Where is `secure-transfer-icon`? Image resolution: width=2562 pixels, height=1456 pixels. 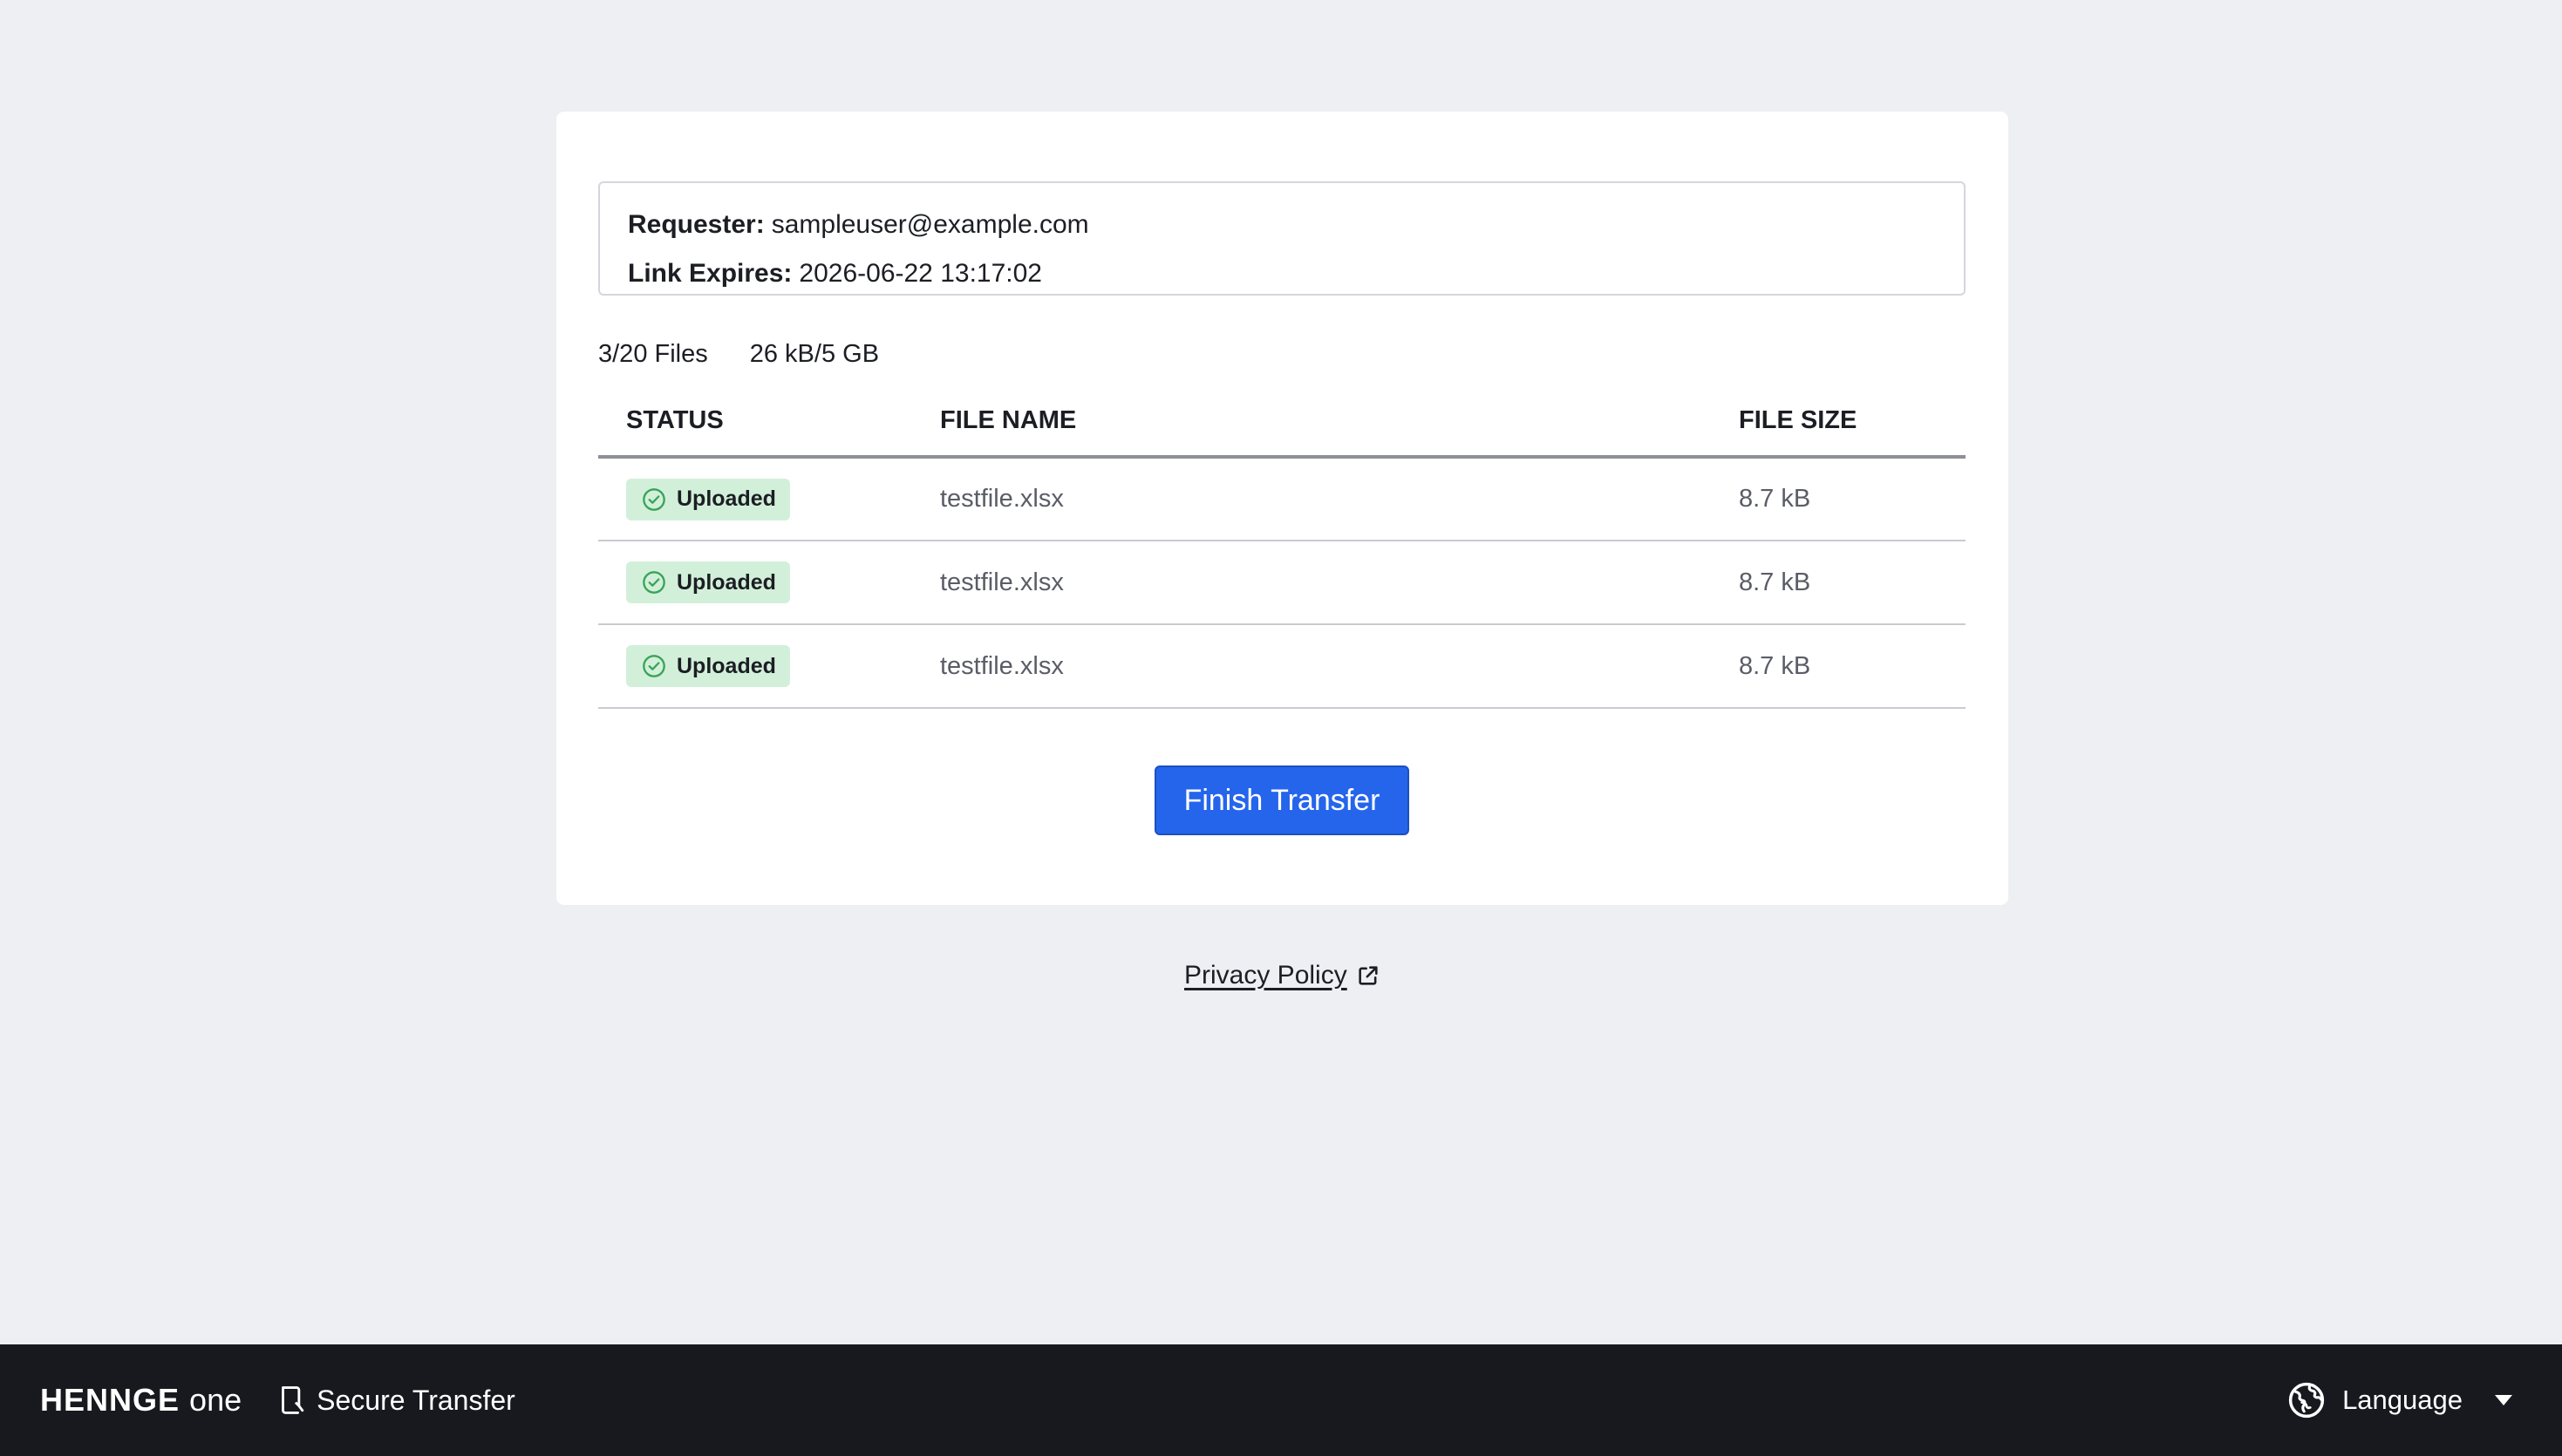 secure-transfer-icon is located at coordinates (293, 1400).